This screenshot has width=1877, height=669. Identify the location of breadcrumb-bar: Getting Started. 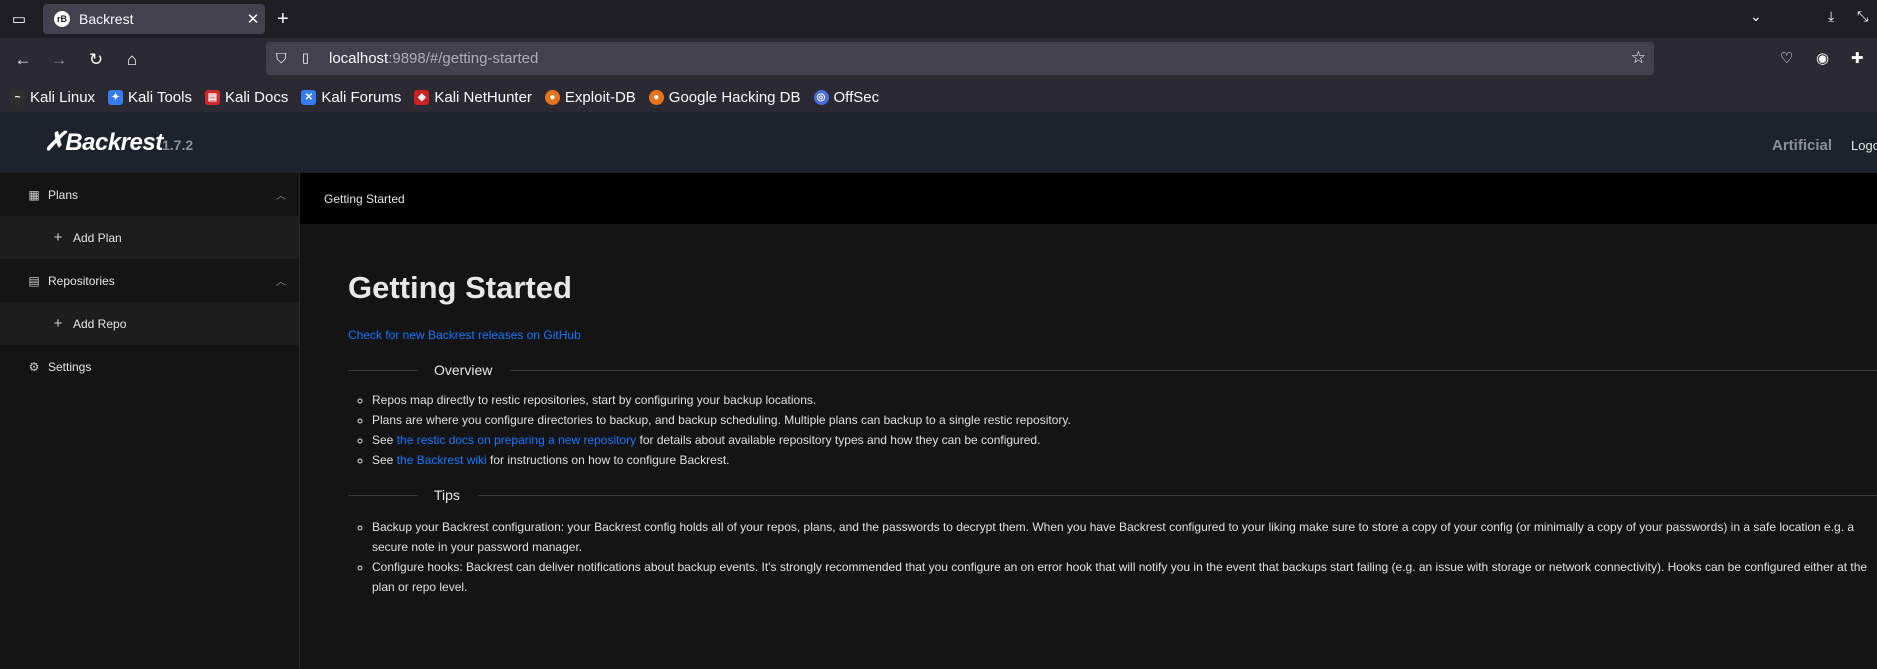
(1088, 198).